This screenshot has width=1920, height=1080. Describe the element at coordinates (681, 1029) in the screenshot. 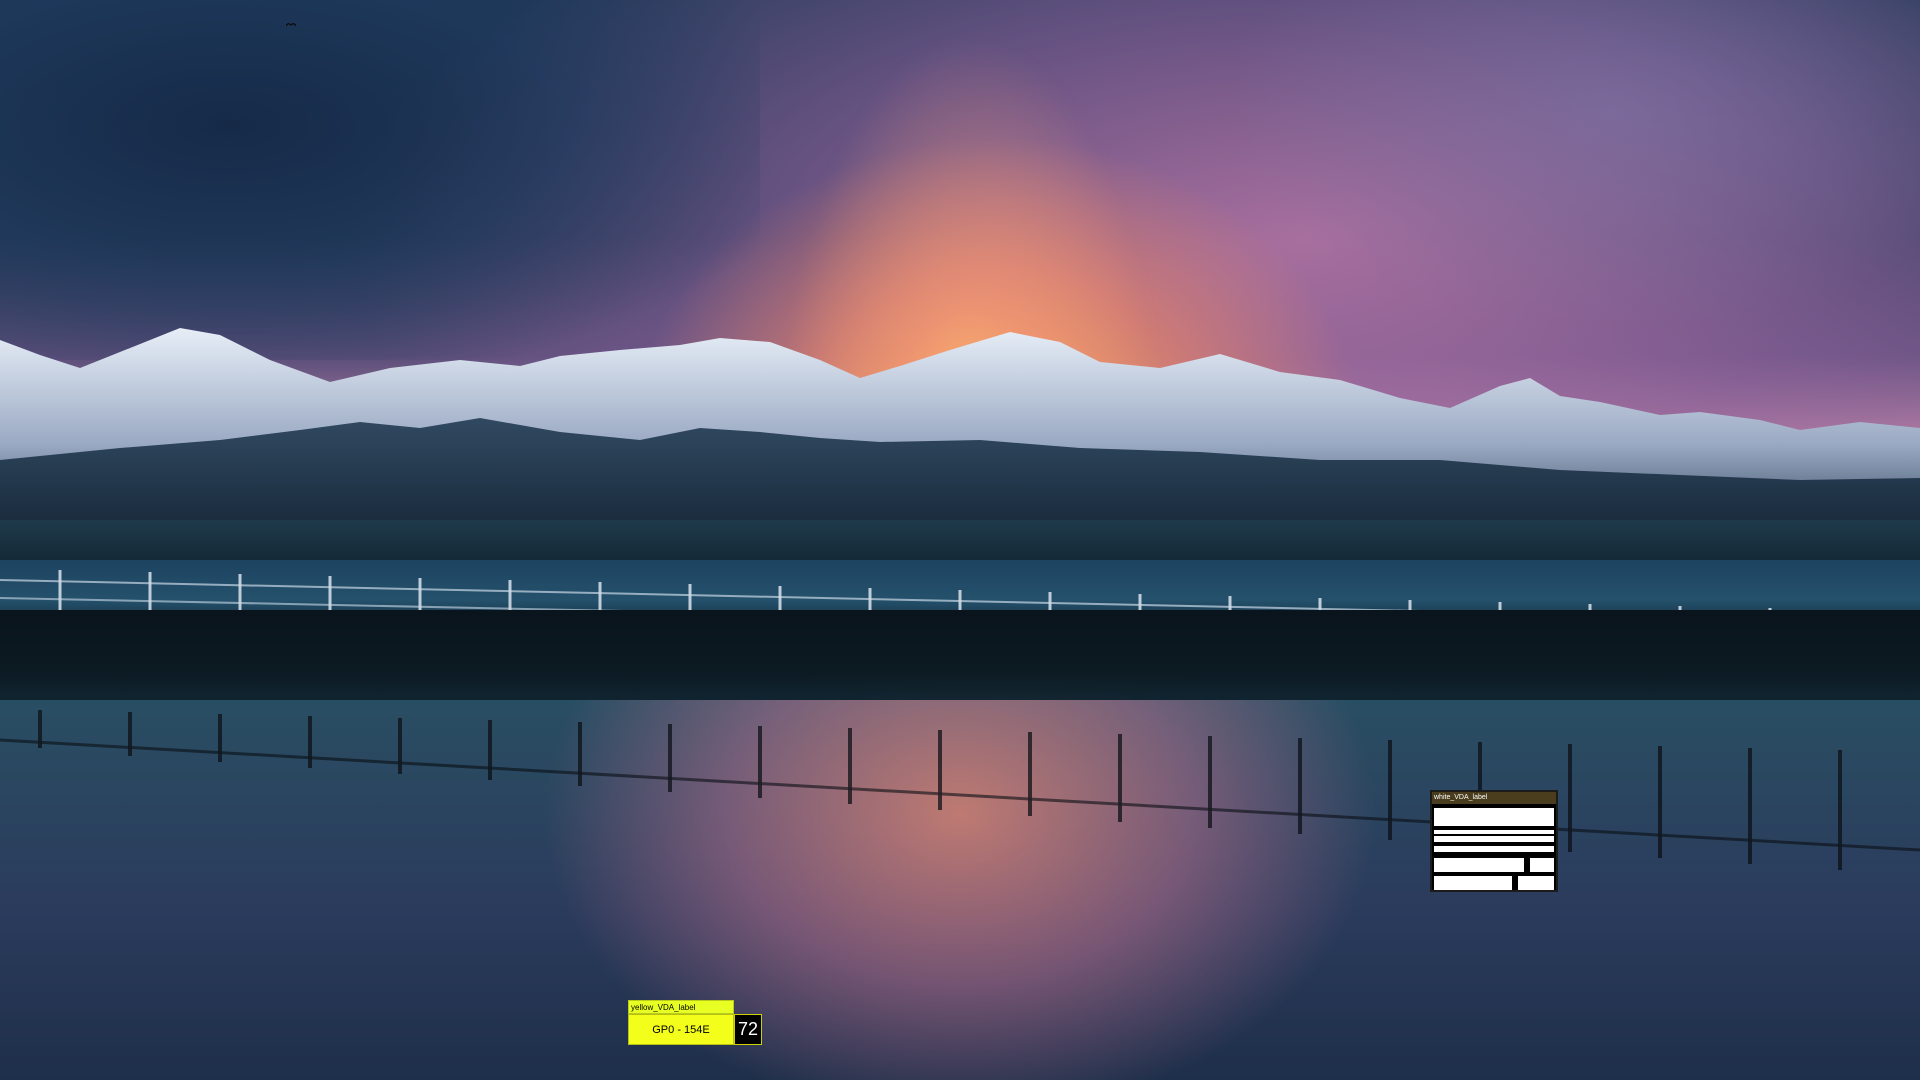

I see `yellow-label-text: GP0 - 154E` at that location.